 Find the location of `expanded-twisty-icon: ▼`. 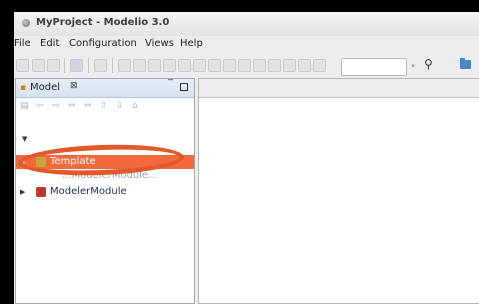

expanded-twisty-icon: ▼ is located at coordinates (24, 139).